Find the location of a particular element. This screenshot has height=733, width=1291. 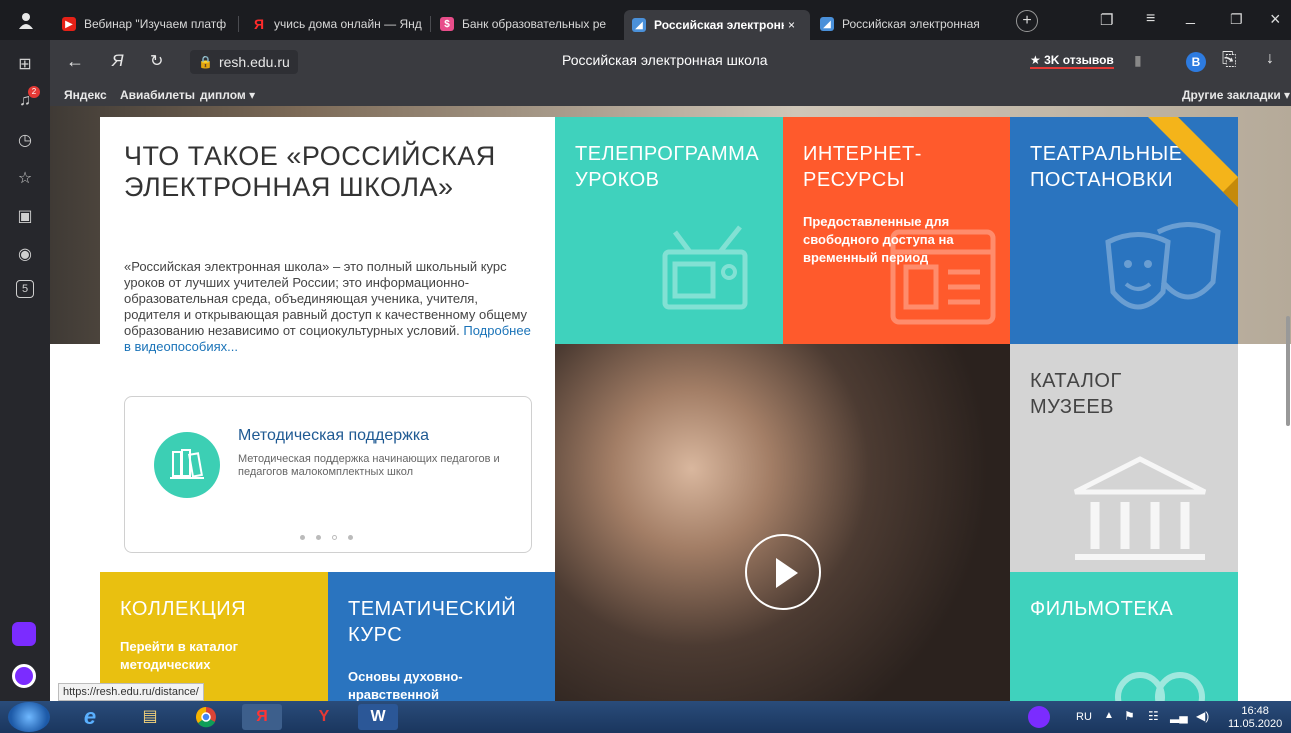

five-app-icon: 5 is located at coordinates (25, 289).